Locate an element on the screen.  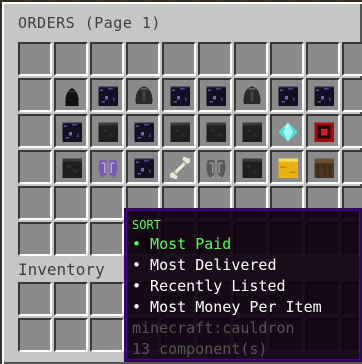
tooltip-header: SORT is located at coordinates (146, 225).